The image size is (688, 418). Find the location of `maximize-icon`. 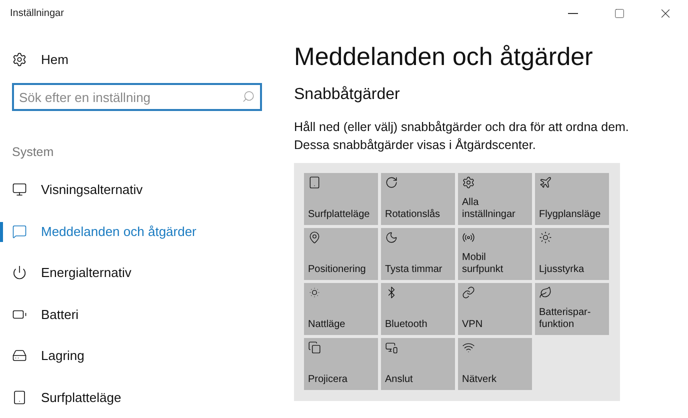

maximize-icon is located at coordinates (619, 13).